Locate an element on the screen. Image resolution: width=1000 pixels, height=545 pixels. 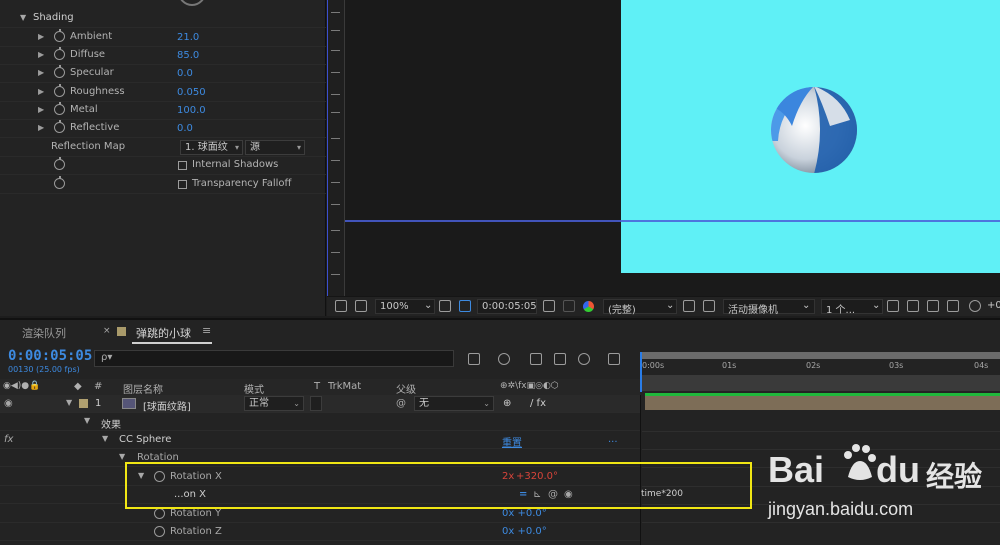
current-time-indicator is located at coordinates (641, 372).